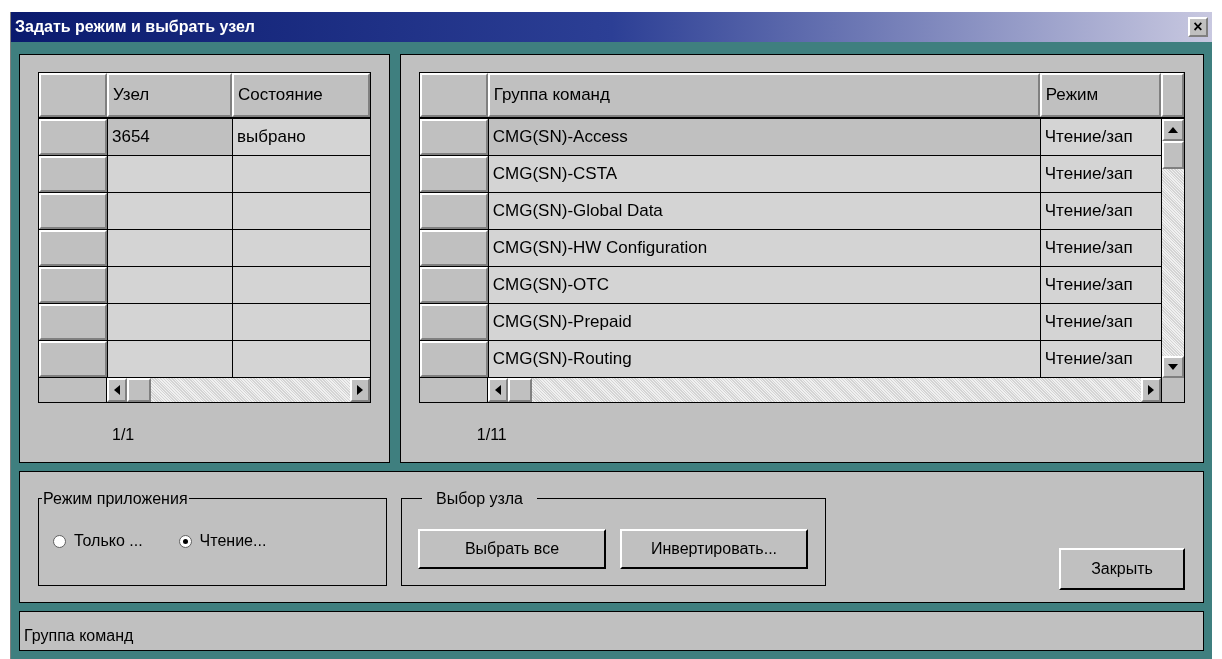 The height and width of the screenshot is (659, 1222). What do you see at coordinates (763, 95) in the screenshot?
I see `column-header: Группа команд` at bounding box center [763, 95].